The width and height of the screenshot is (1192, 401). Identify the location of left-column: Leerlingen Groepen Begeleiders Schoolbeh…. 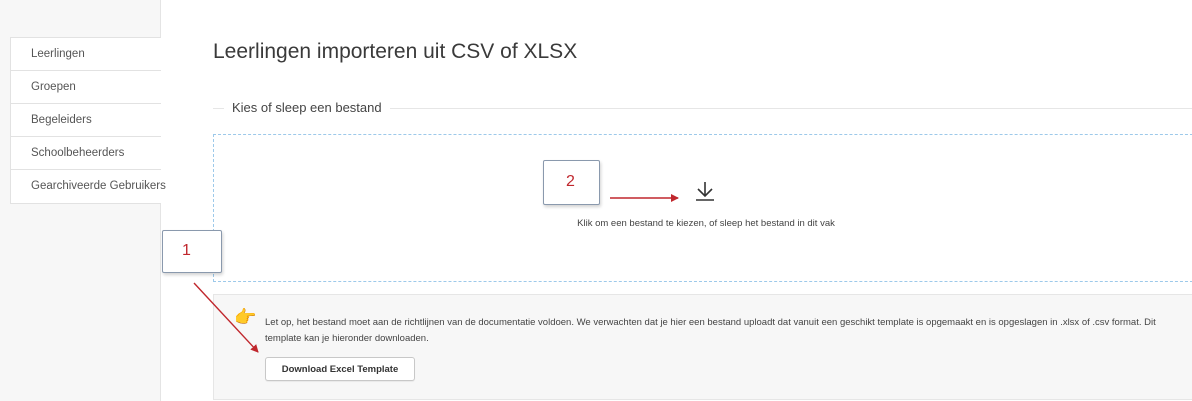
(83, 200).